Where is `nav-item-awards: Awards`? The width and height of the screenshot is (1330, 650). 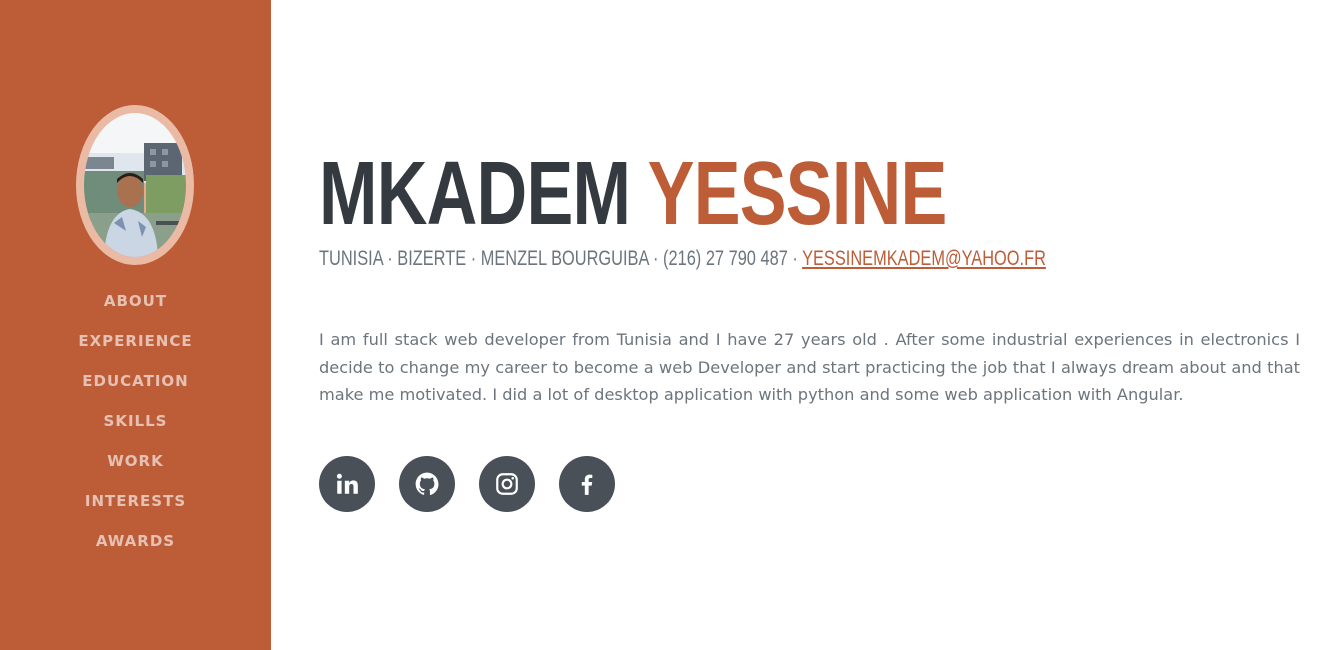
nav-item-awards: Awards is located at coordinates (135, 541).